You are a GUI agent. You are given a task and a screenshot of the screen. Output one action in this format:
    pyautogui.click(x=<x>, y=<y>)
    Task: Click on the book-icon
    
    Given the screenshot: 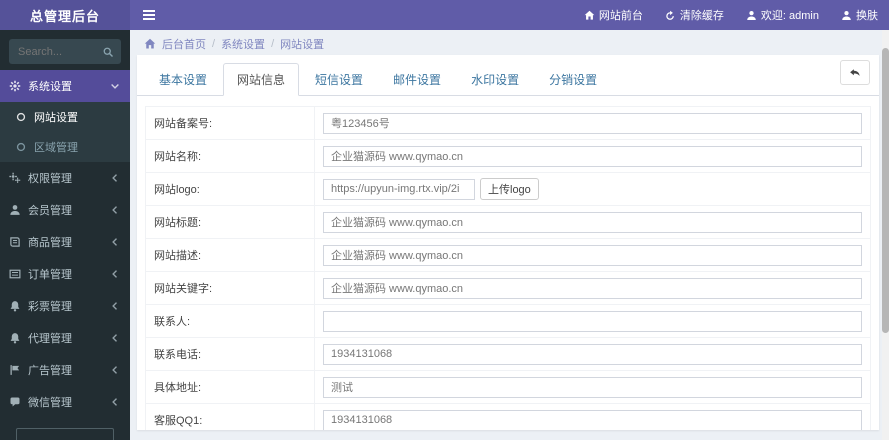 What is the action you would take?
    pyautogui.click(x=15, y=242)
    